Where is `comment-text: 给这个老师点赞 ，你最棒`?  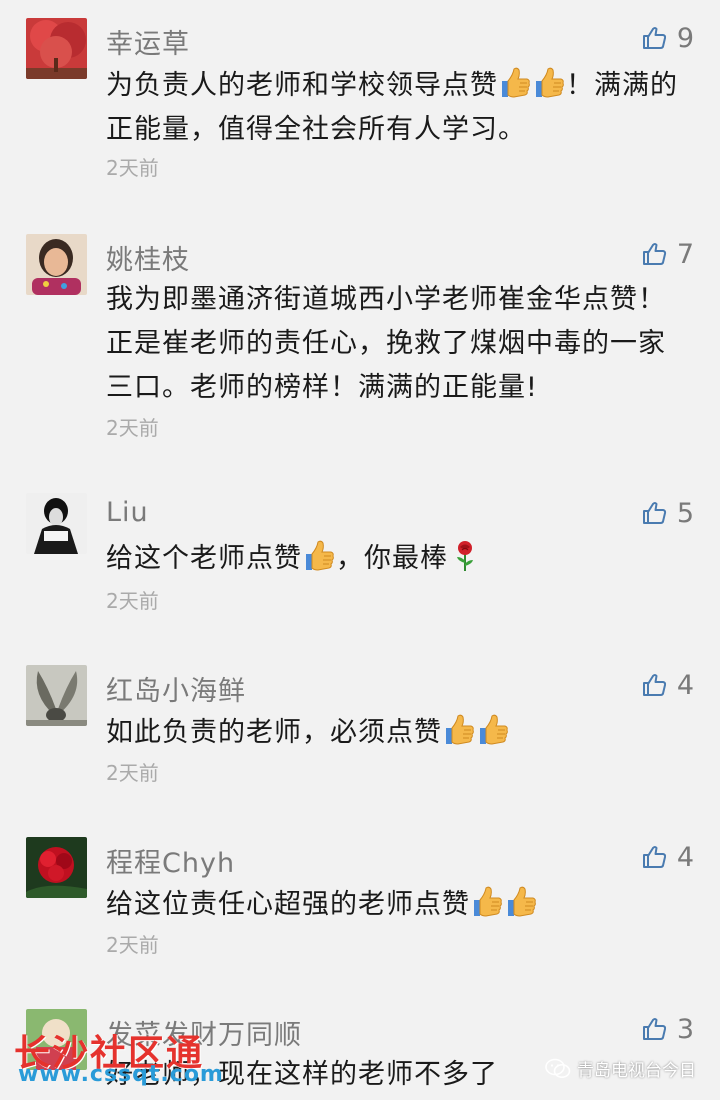
comment-text: 给这个老师点赞 ，你最棒 is located at coordinates (396, 559).